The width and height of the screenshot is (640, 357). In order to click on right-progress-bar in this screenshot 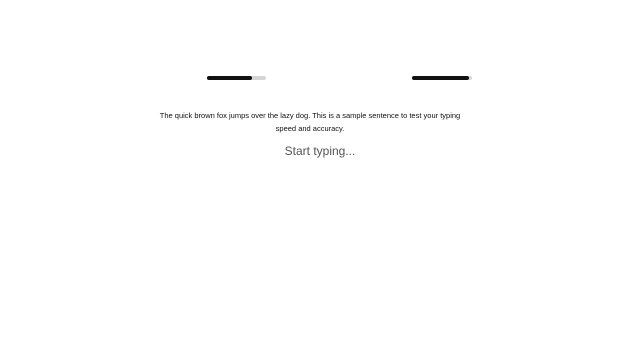, I will do `click(442, 78)`.